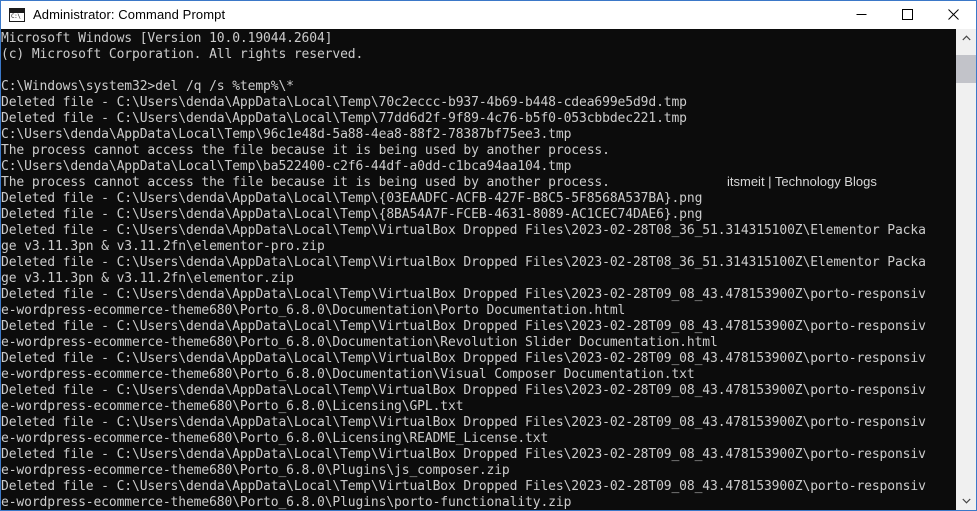 The width and height of the screenshot is (977, 511). Describe the element at coordinates (953, 14) in the screenshot. I see `close-button` at that location.